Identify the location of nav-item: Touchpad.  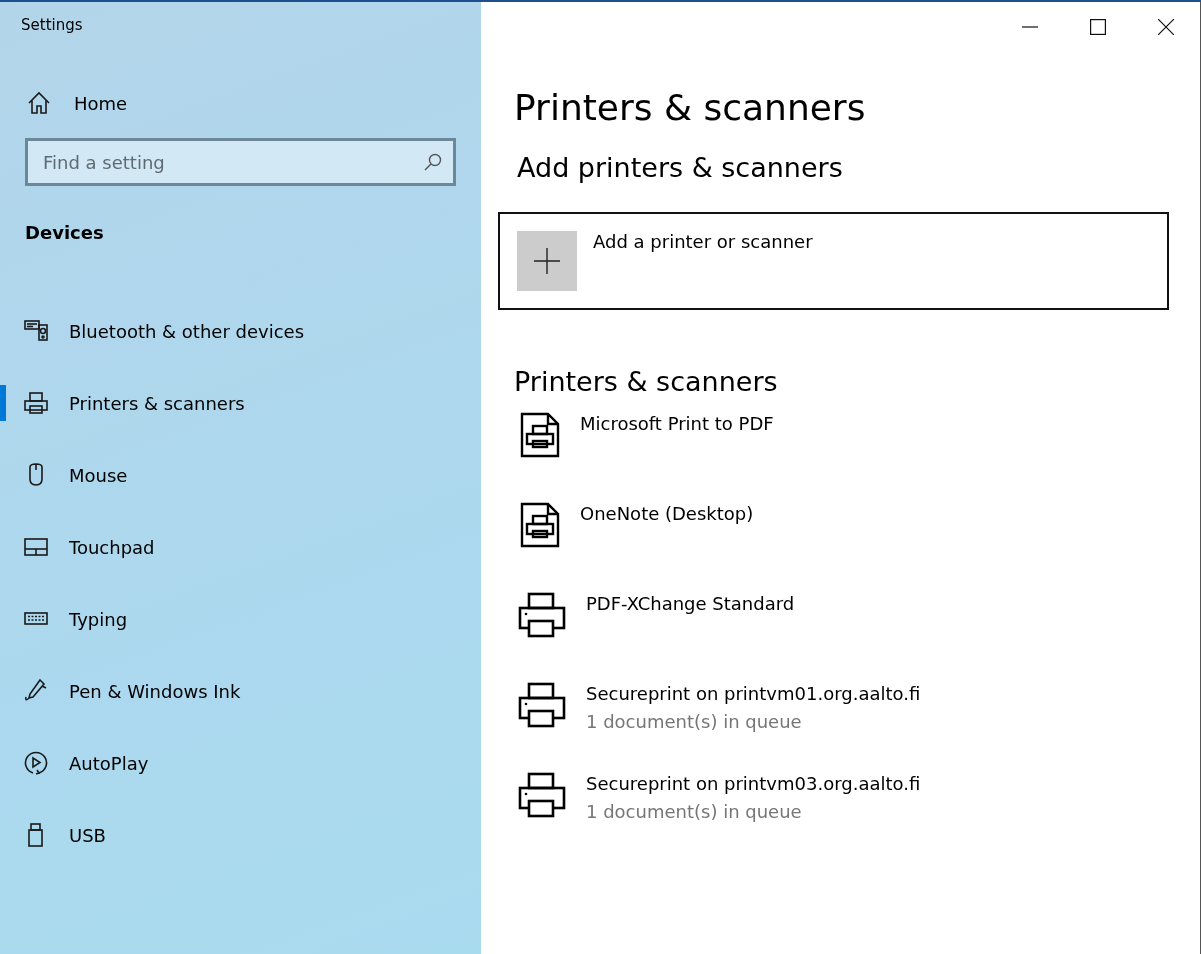
(240, 547).